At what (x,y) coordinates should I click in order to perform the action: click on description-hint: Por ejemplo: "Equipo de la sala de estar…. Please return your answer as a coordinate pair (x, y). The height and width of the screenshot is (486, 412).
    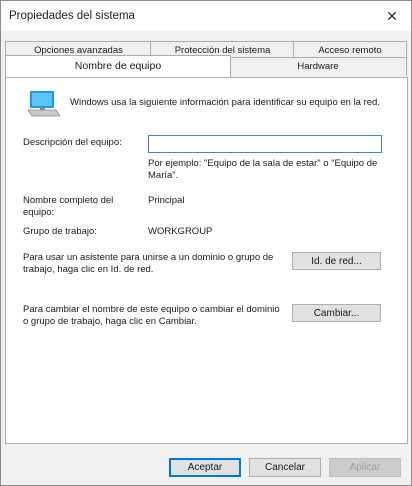
    Looking at the image, I should click on (263, 169).